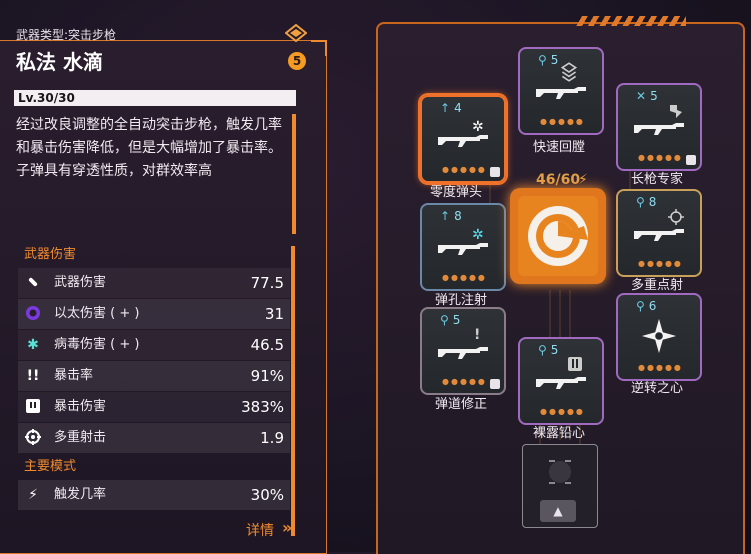 The image size is (751, 554). What do you see at coordinates (558, 180) in the screenshot?
I see `capacity-readout: 46/60` at bounding box center [558, 180].